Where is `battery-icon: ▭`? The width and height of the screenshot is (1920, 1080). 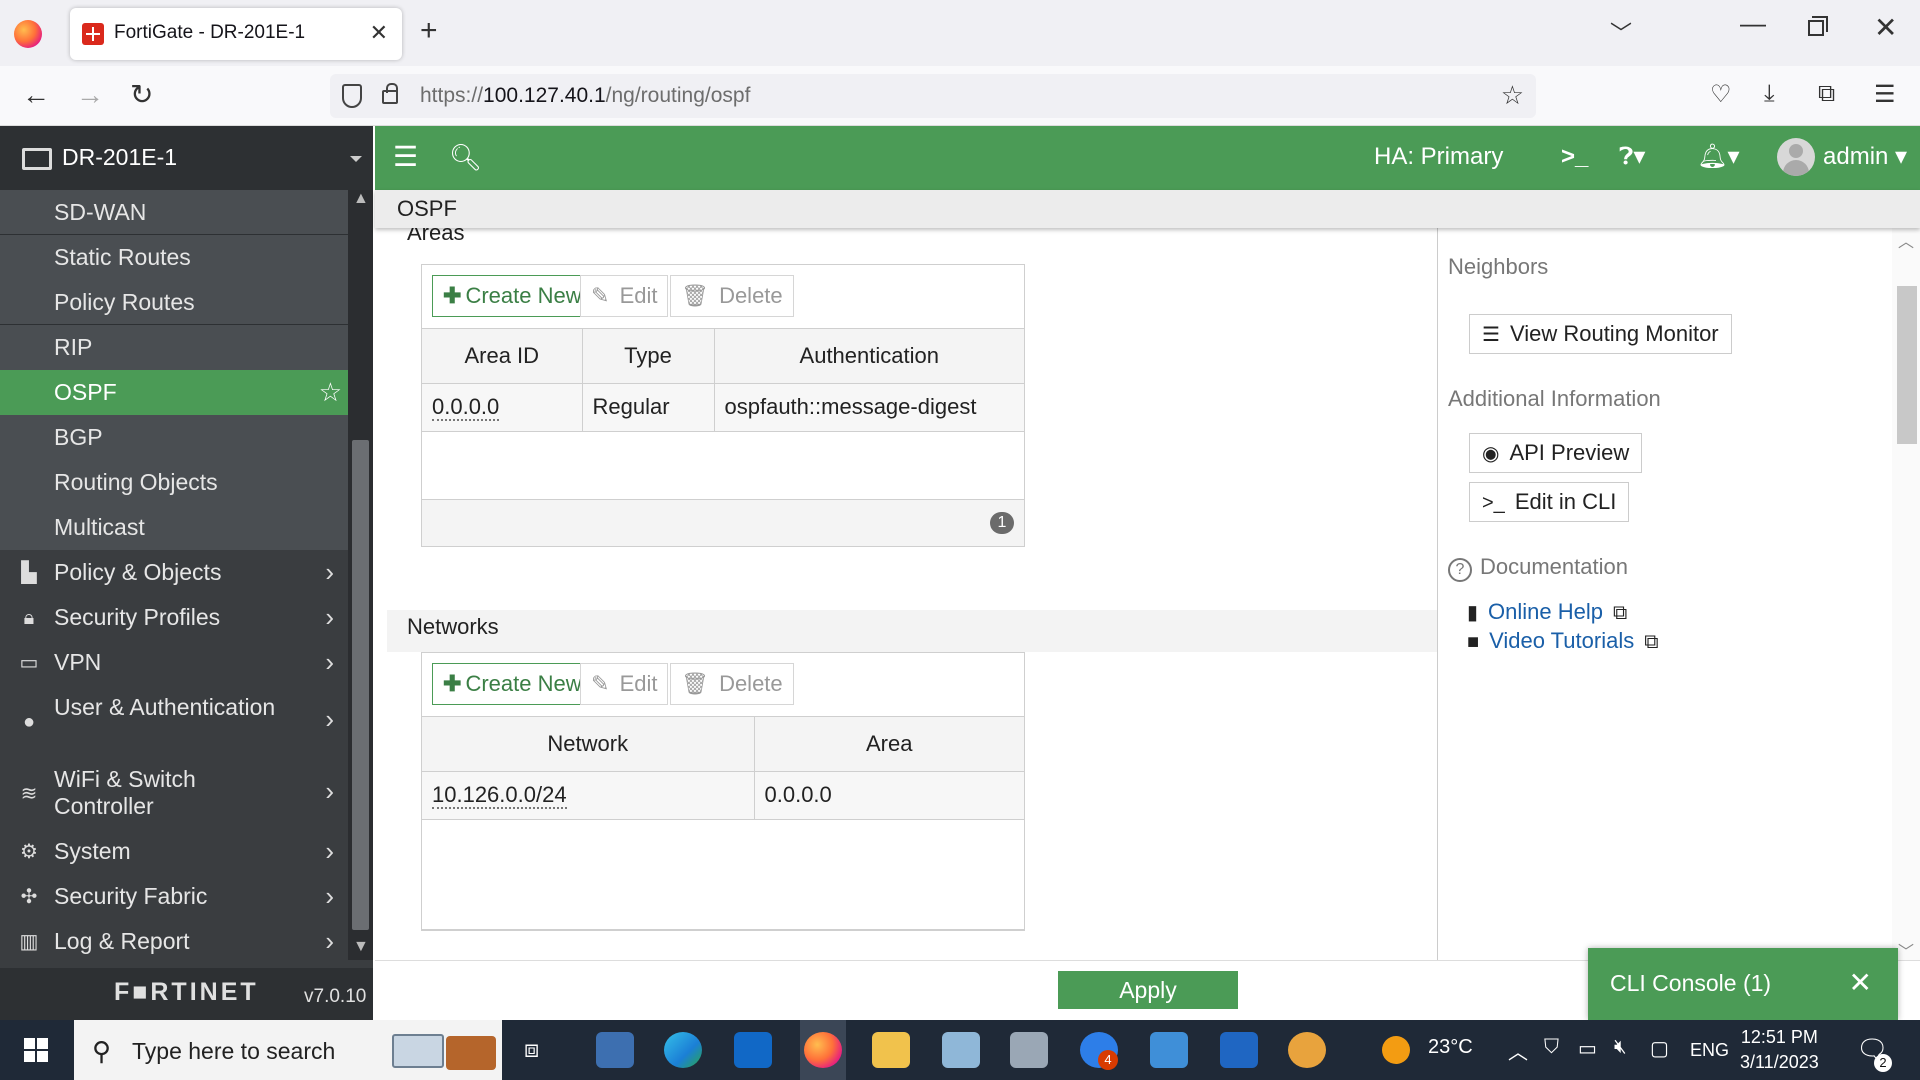
battery-icon: ▭ is located at coordinates (1587, 1048).